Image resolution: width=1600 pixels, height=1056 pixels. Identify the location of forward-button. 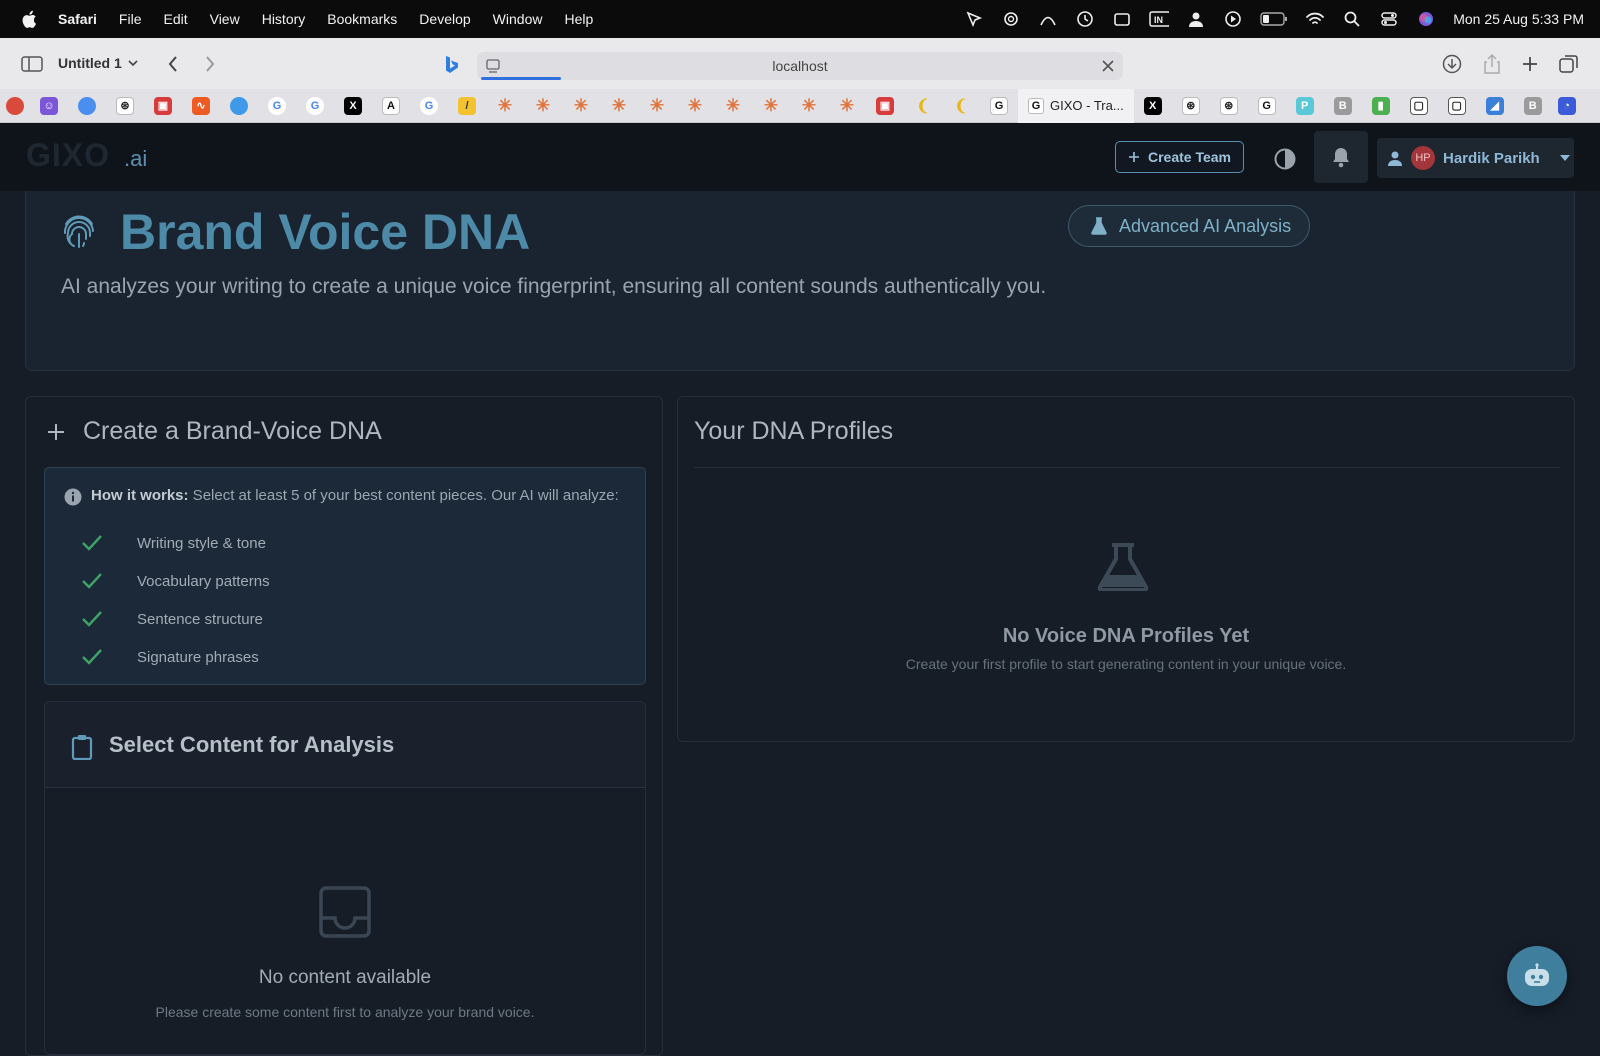
(210, 64).